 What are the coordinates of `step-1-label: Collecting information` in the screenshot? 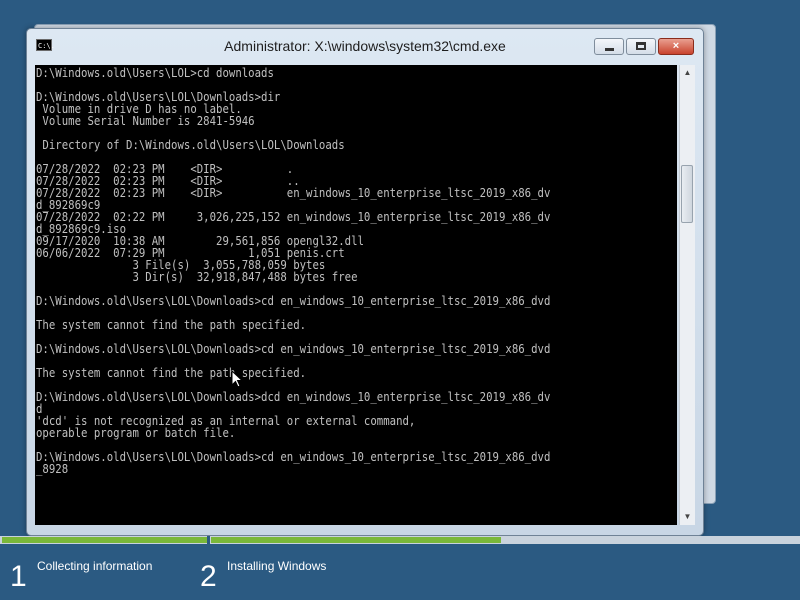 It's located at (95, 566).